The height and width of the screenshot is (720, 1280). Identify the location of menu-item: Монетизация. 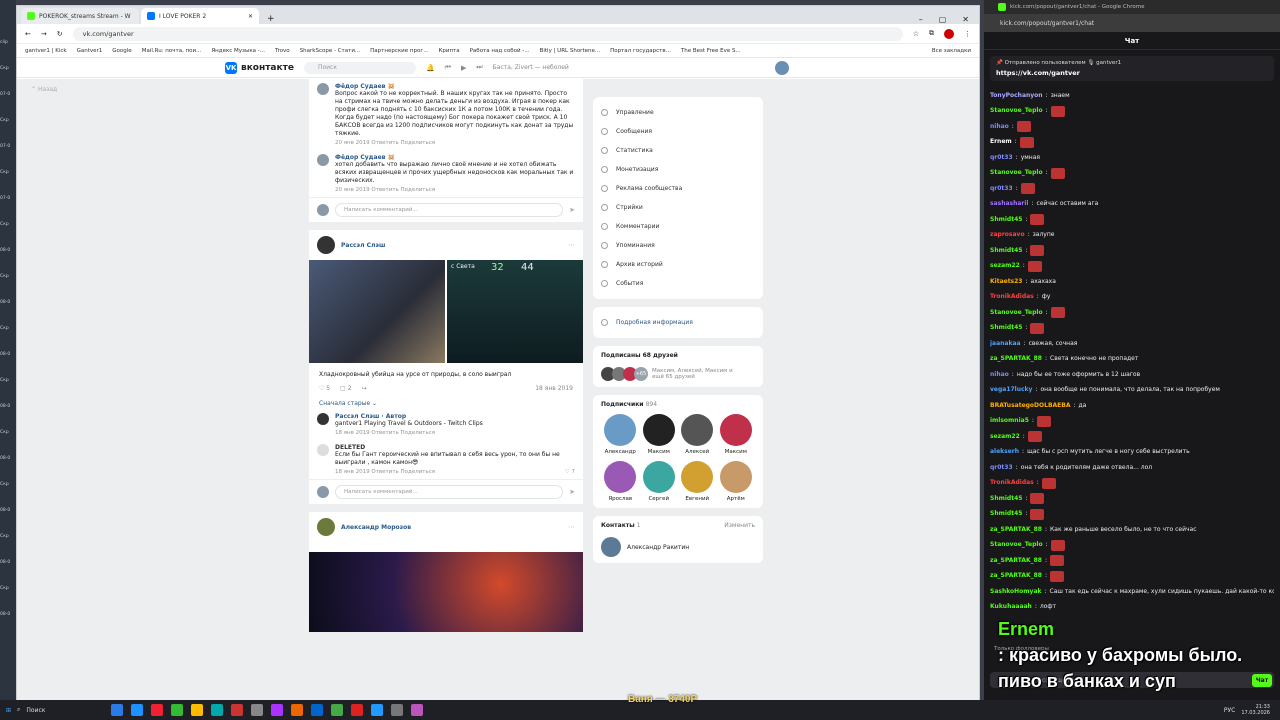
(678, 169).